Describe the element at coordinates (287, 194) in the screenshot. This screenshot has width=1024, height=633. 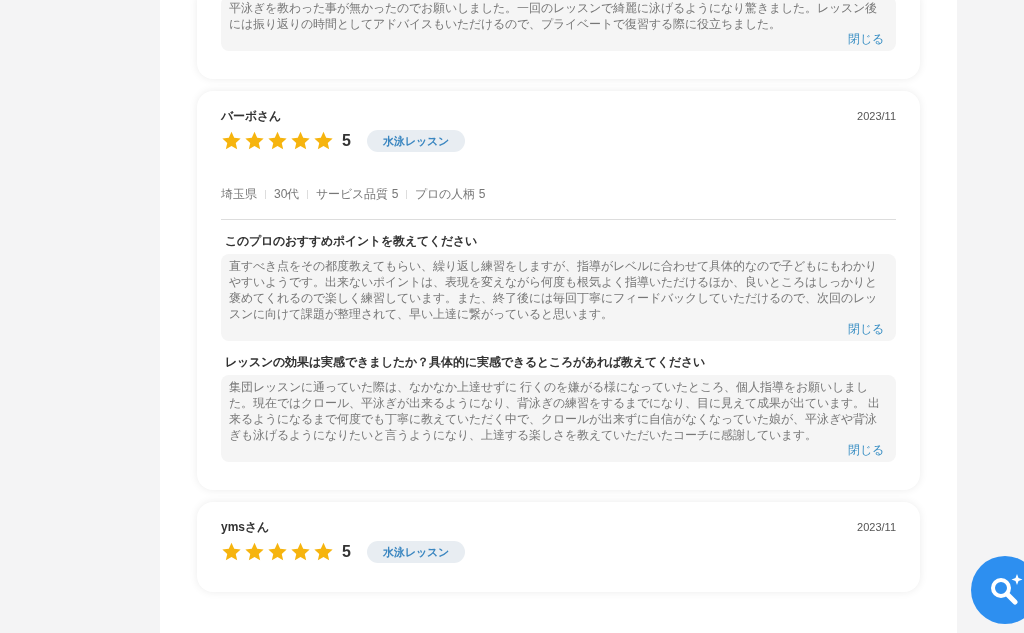
I see `reviewer-info: 30代` at that location.